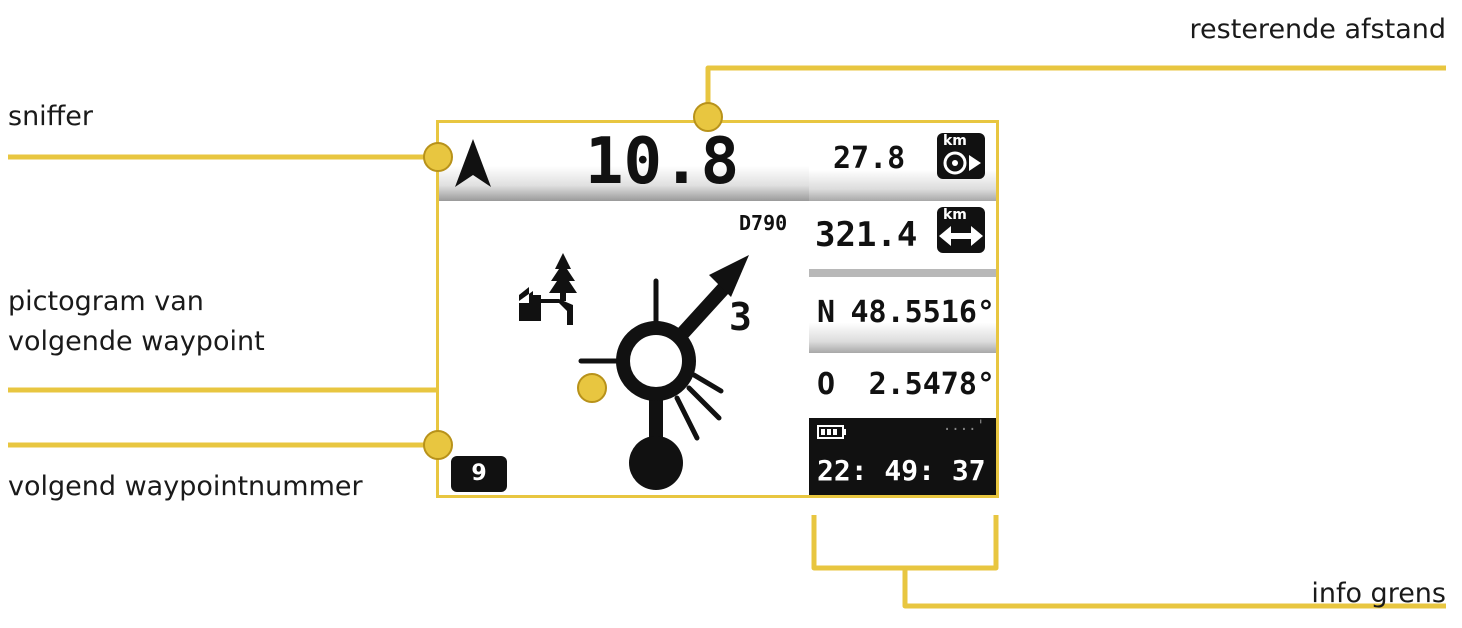 The image size is (1462, 628). I want to click on trip-distance-row: 27.8 km, so click(902, 162).